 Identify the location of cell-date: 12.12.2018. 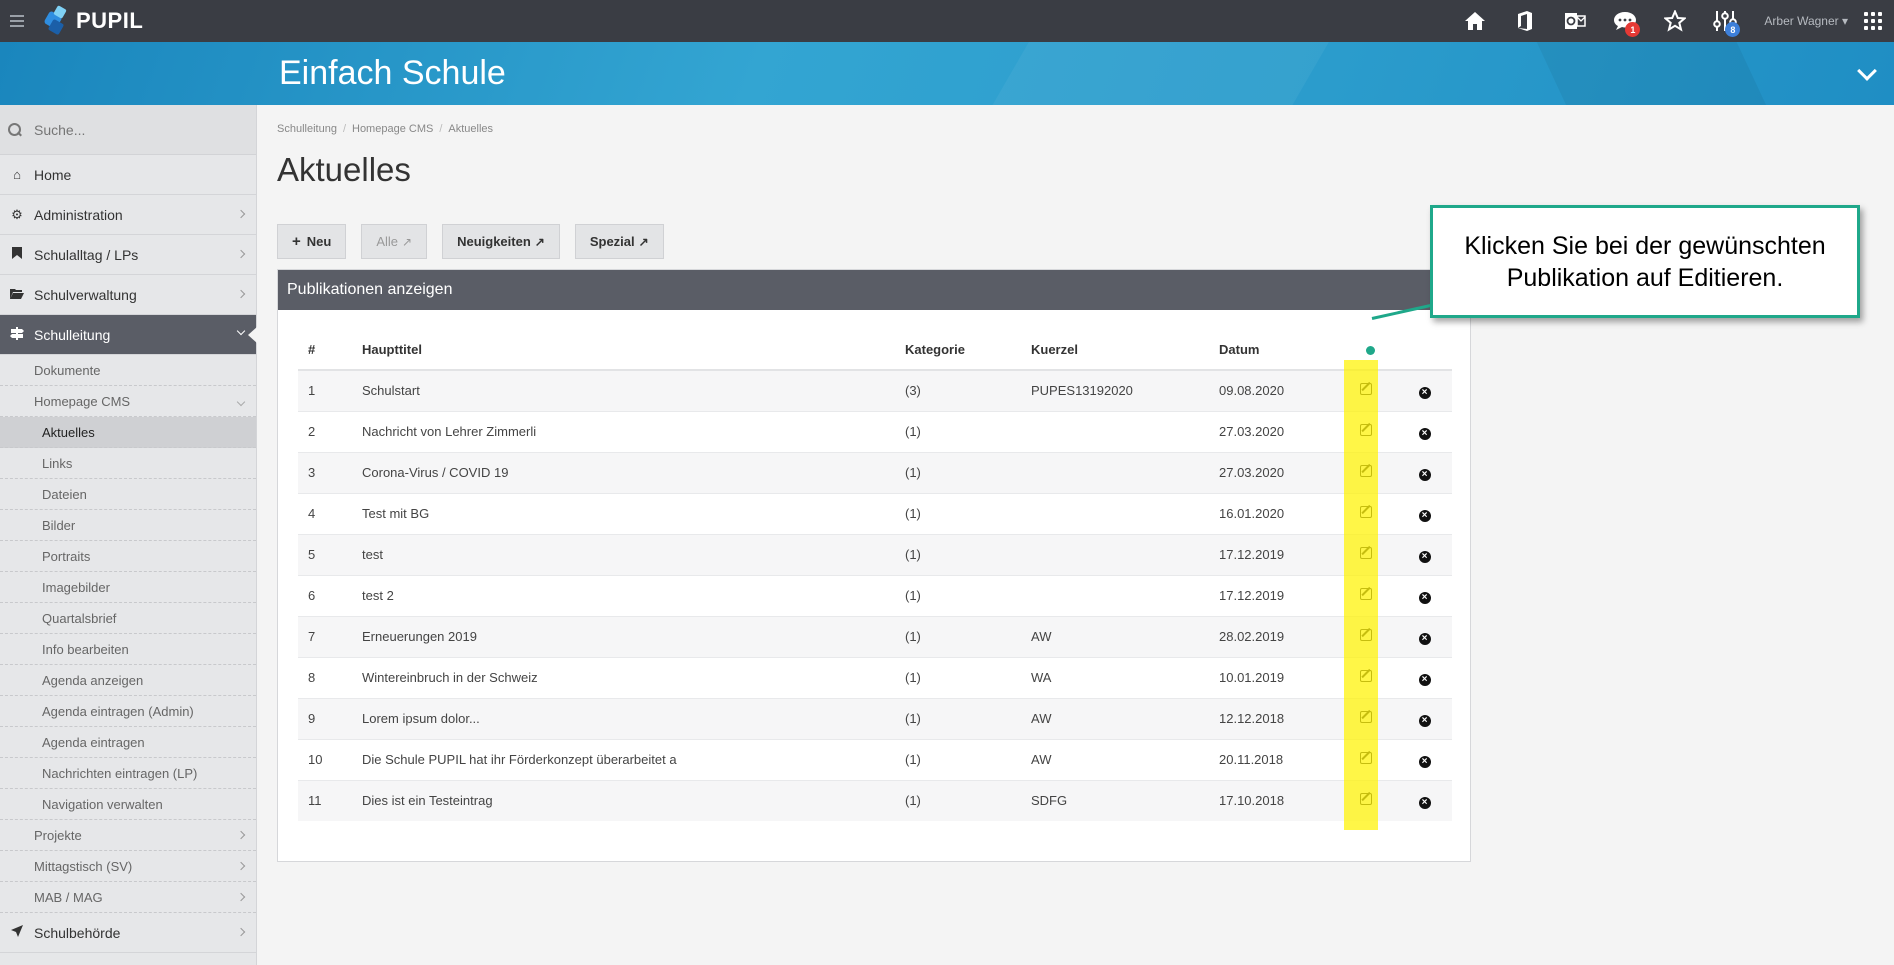
(1271, 718).